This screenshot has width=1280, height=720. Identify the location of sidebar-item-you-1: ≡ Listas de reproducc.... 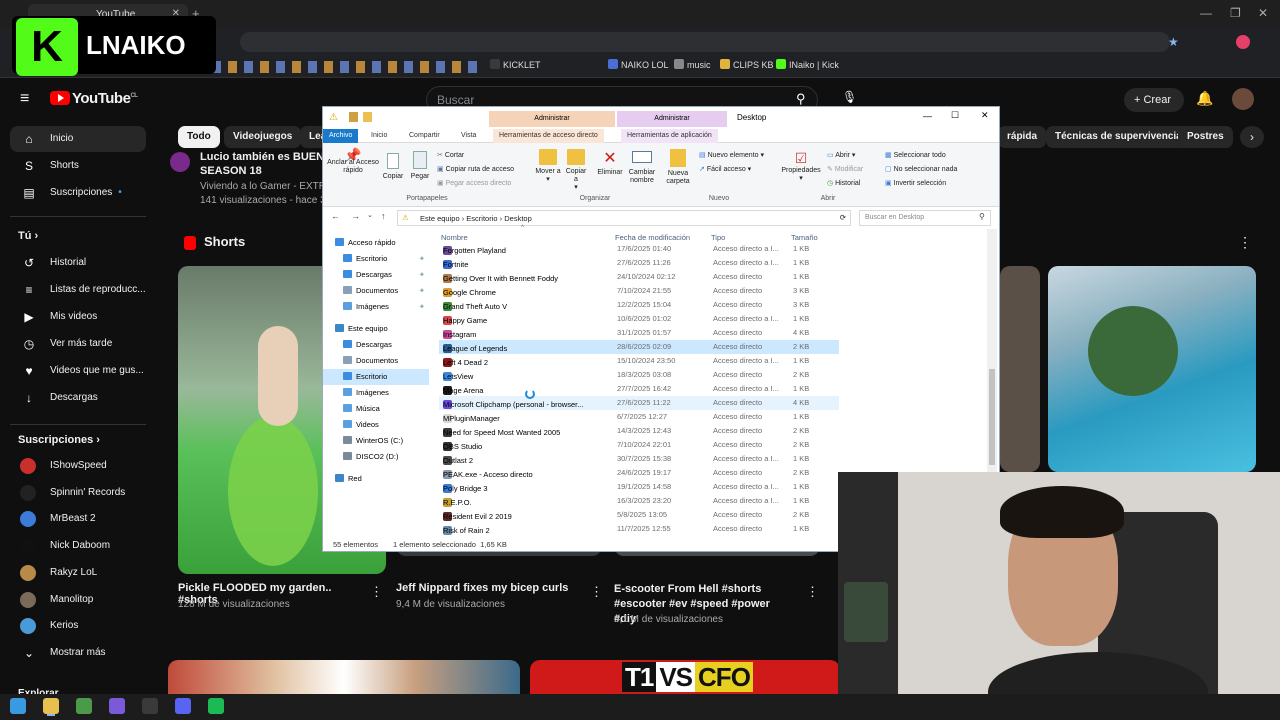
(78, 290).